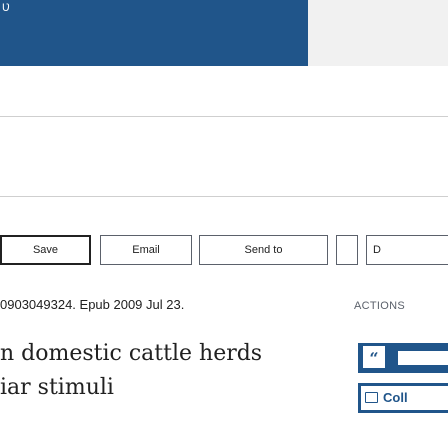 This screenshot has height=448, width=448. What do you see at coordinates (347, 250) in the screenshot?
I see `display-options-button` at bounding box center [347, 250].